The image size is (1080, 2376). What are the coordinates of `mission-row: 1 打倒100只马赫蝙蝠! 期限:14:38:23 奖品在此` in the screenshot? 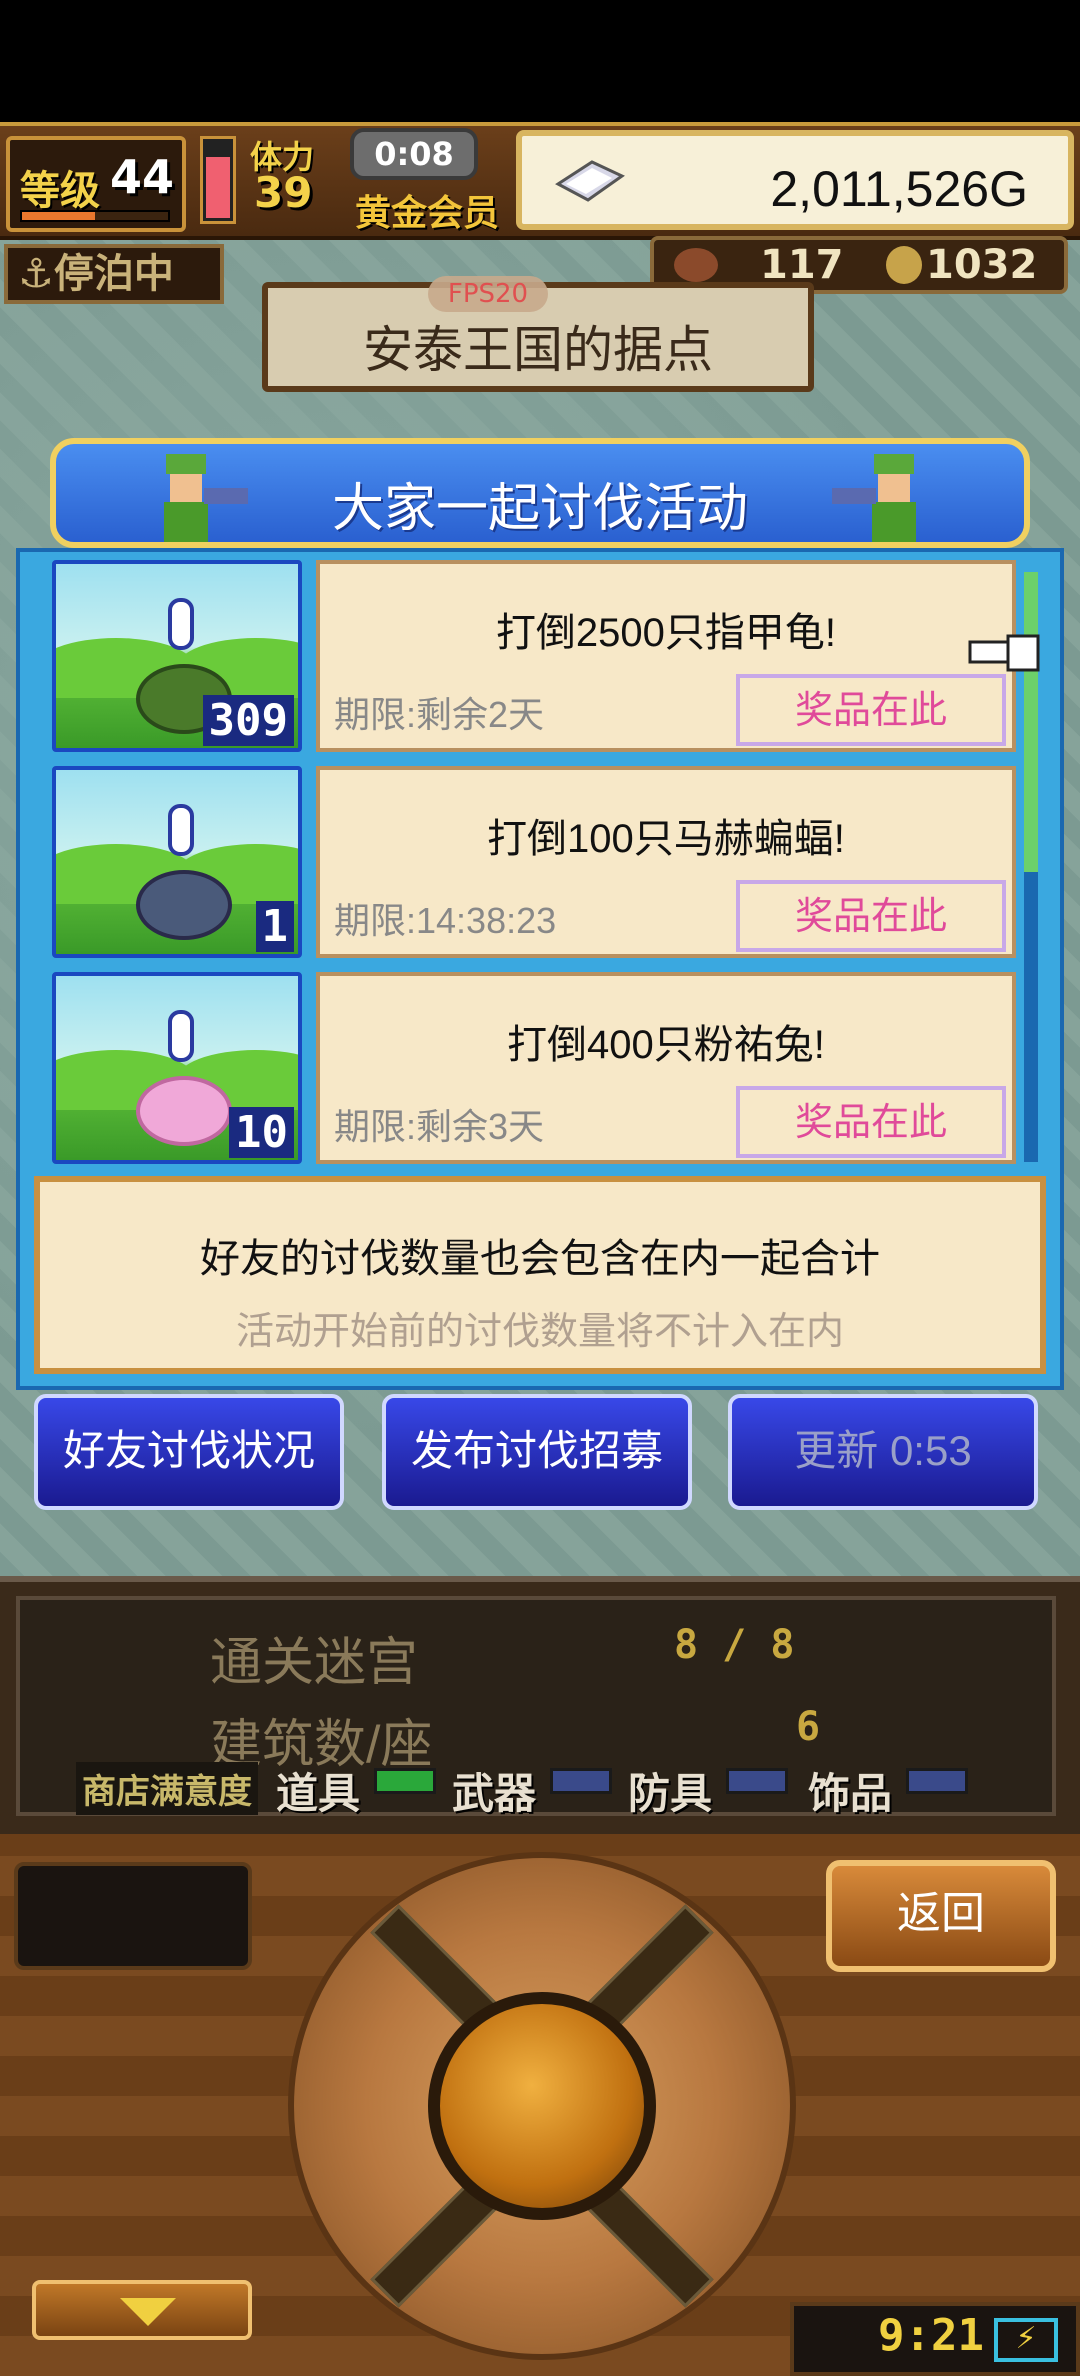 It's located at (531, 862).